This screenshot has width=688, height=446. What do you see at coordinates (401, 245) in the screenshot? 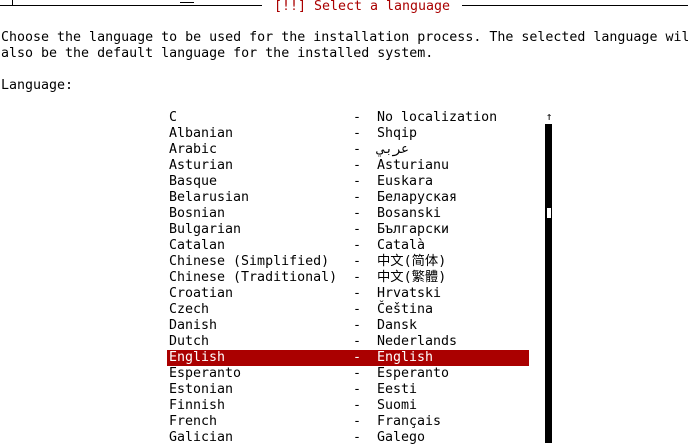
I see `language-native-name: Català` at bounding box center [401, 245].